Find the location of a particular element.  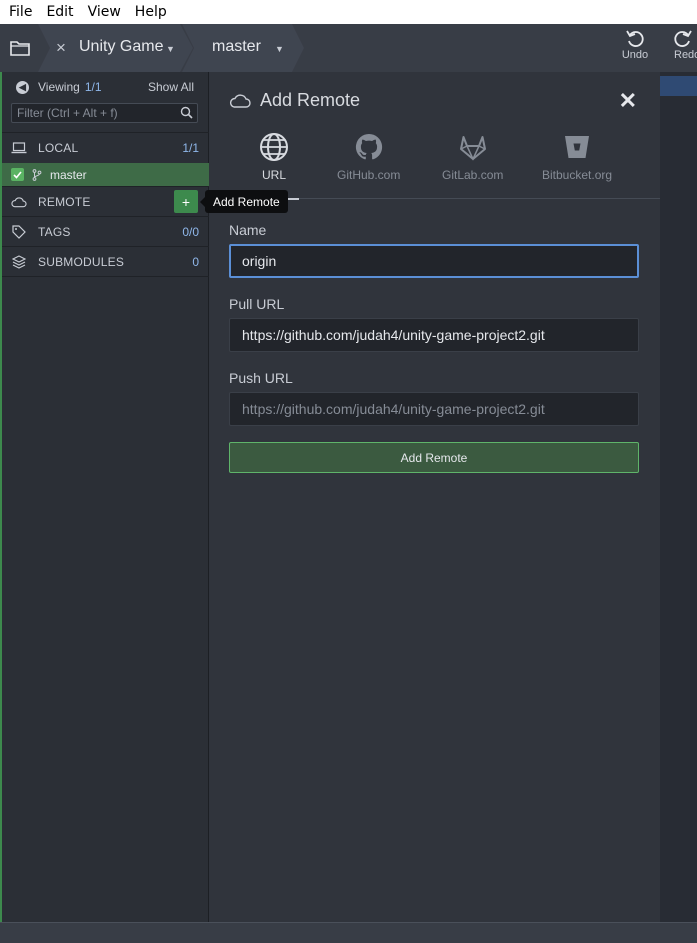

redo-icon is located at coordinates (683, 38).